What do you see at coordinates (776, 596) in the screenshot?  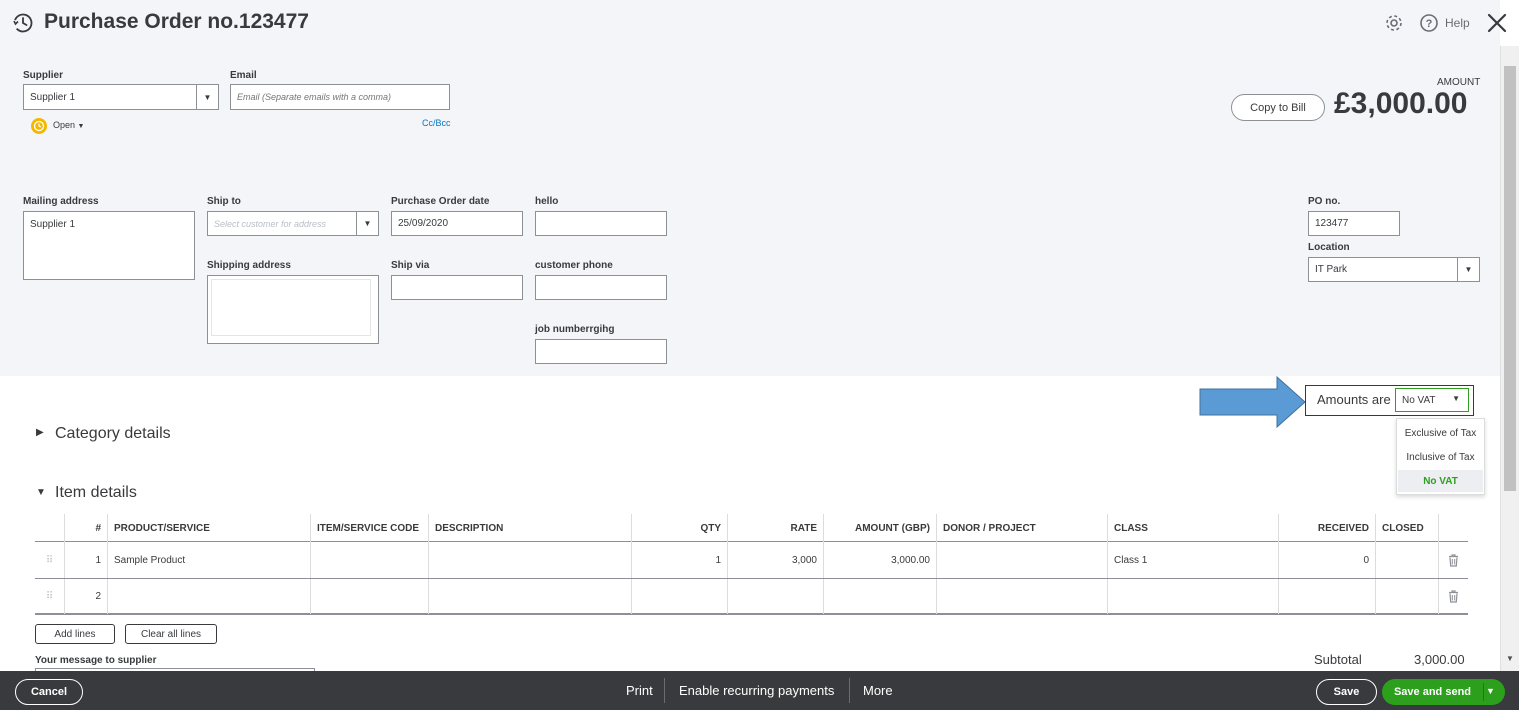 I see `row-rate` at bounding box center [776, 596].